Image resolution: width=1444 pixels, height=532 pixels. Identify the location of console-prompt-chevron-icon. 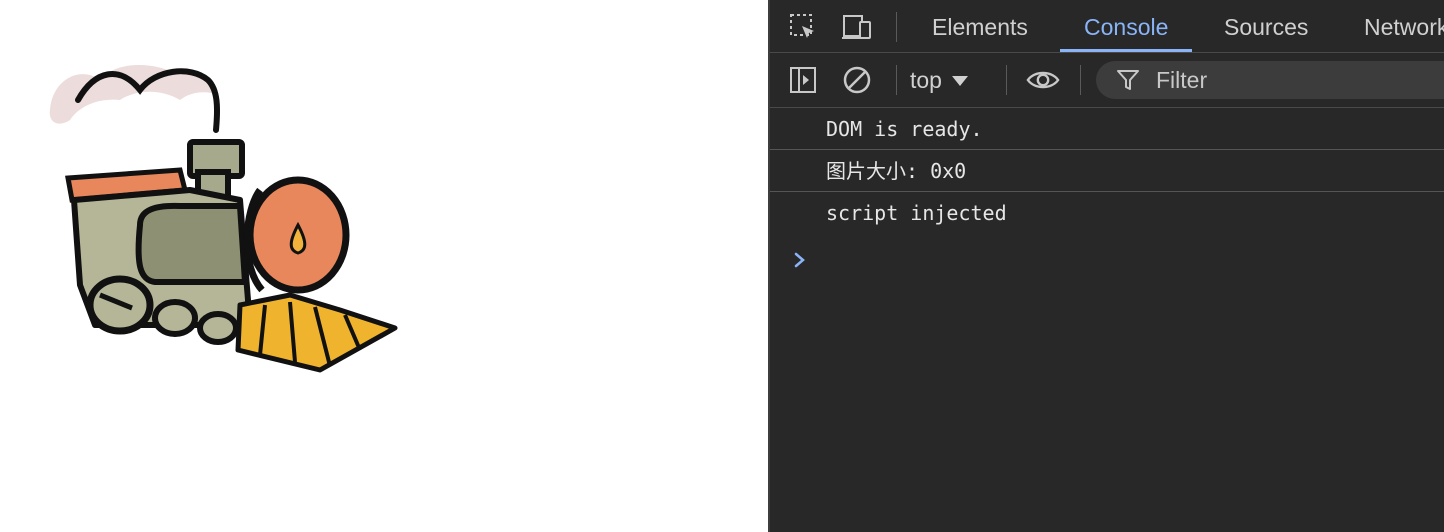
(800, 262).